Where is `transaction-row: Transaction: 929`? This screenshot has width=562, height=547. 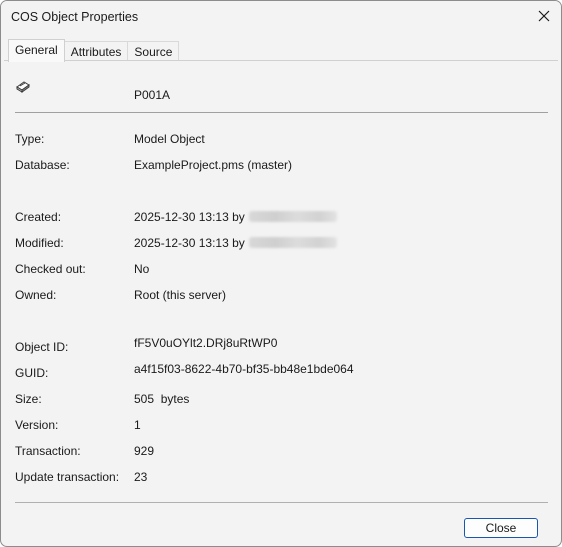
transaction-row: Transaction: 929 is located at coordinates (281, 452).